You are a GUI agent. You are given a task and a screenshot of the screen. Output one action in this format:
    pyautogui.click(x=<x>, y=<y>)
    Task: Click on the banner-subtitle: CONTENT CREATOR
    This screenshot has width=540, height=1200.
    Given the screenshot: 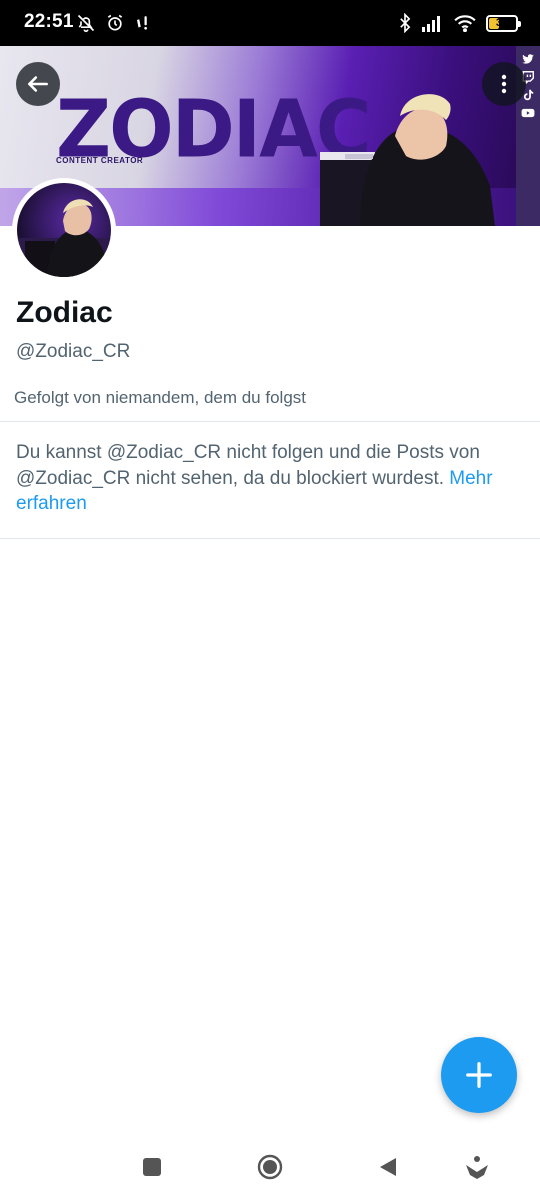 What is the action you would take?
    pyautogui.click(x=100, y=160)
    